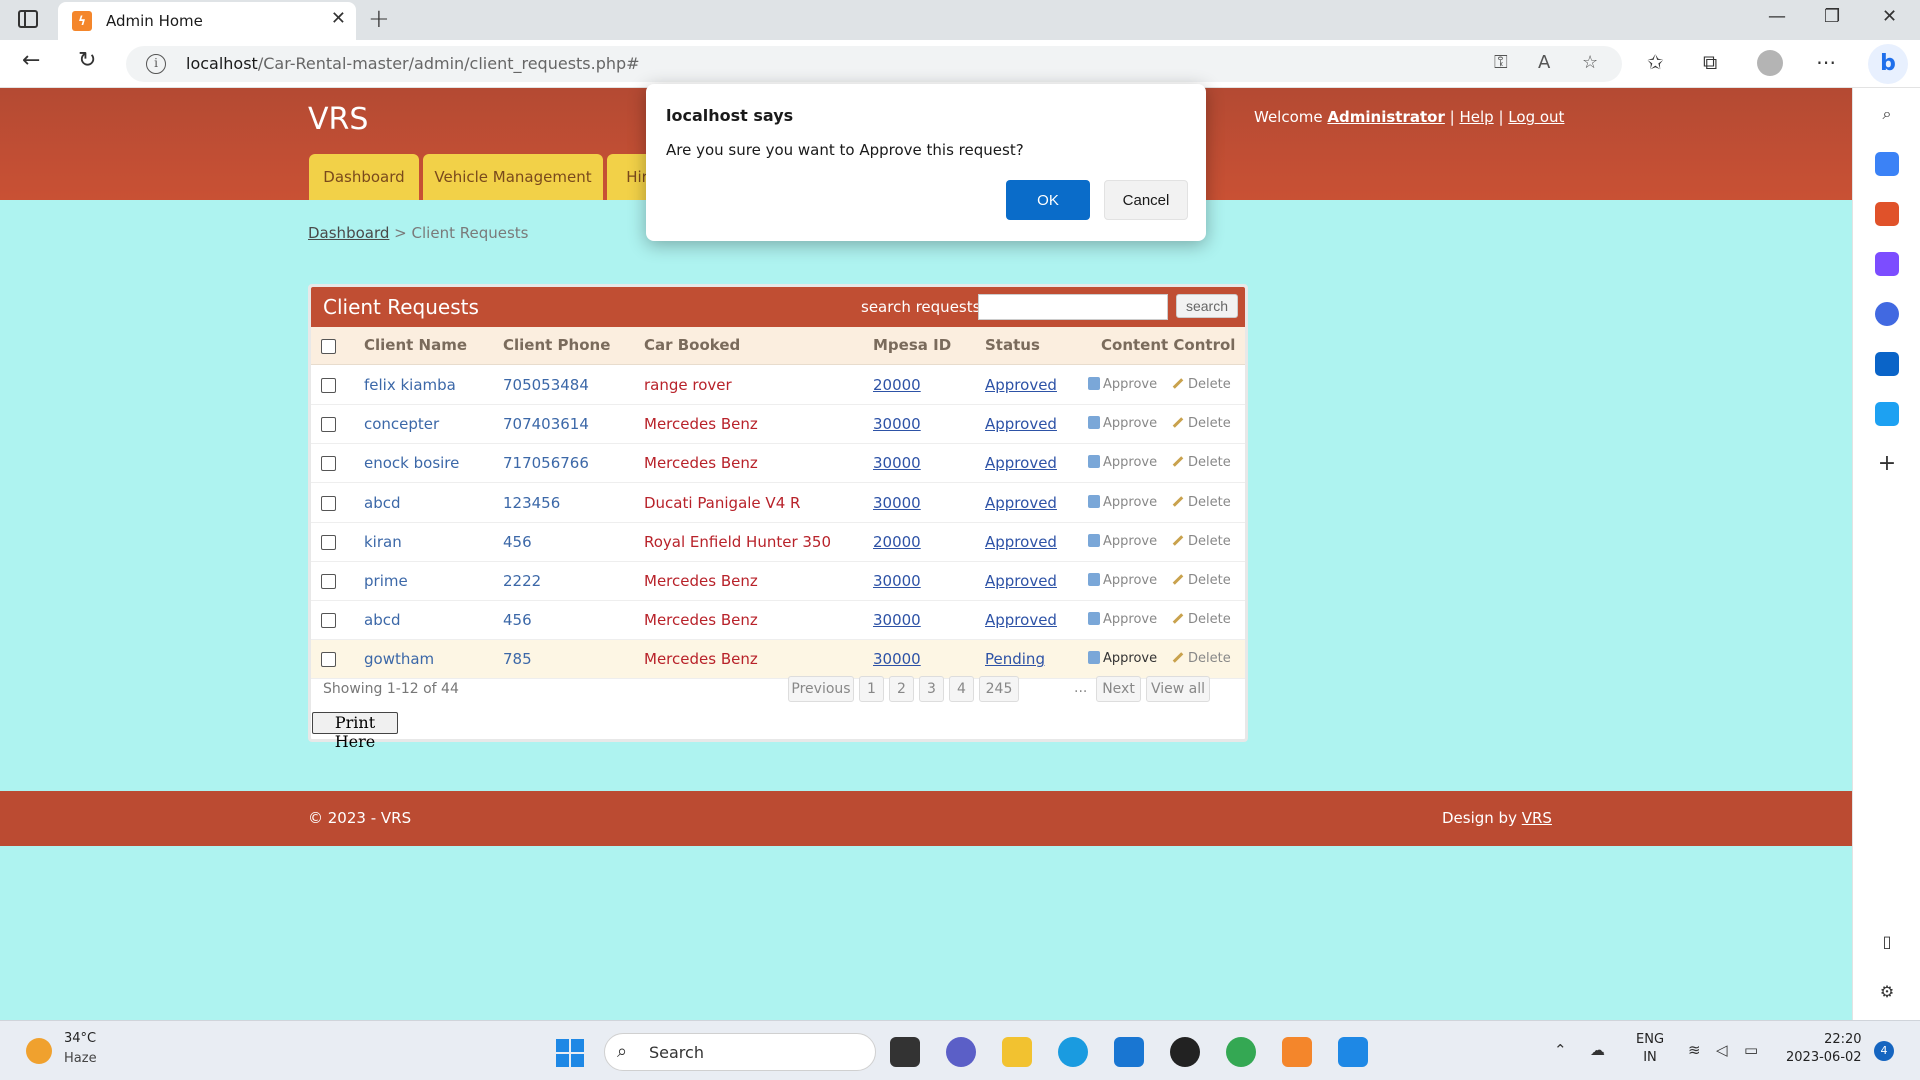 This screenshot has height=1080, width=1920. I want to click on restore-icon: ❐, so click(1832, 16).